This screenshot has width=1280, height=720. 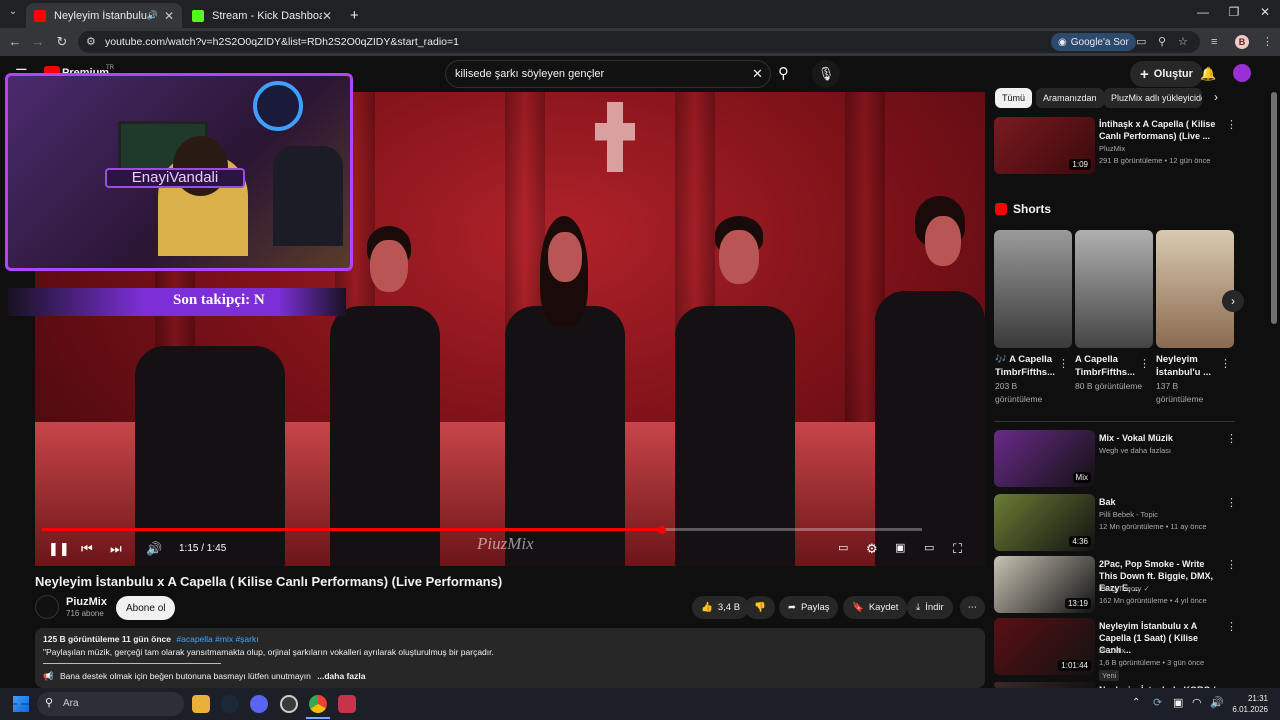 What do you see at coordinates (1242, 73) in the screenshot?
I see `account-avatar` at bounding box center [1242, 73].